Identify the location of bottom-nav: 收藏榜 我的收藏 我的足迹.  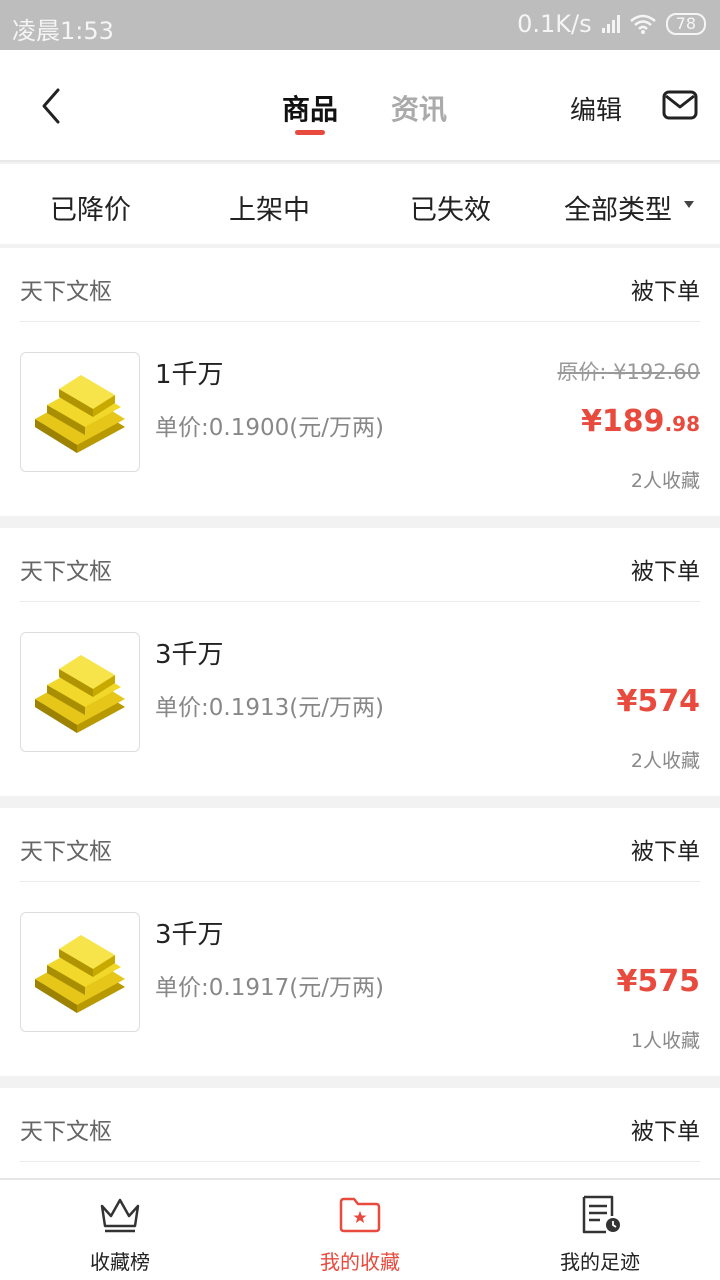
(360, 1229).